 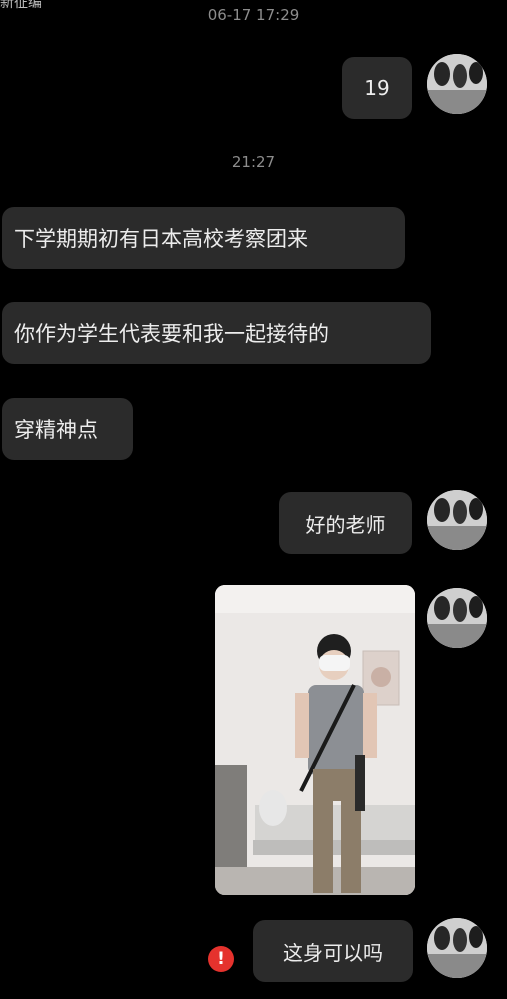 I want to click on message-bubble-left: 下学期期初有日本高校考察团来, so click(x=203, y=238).